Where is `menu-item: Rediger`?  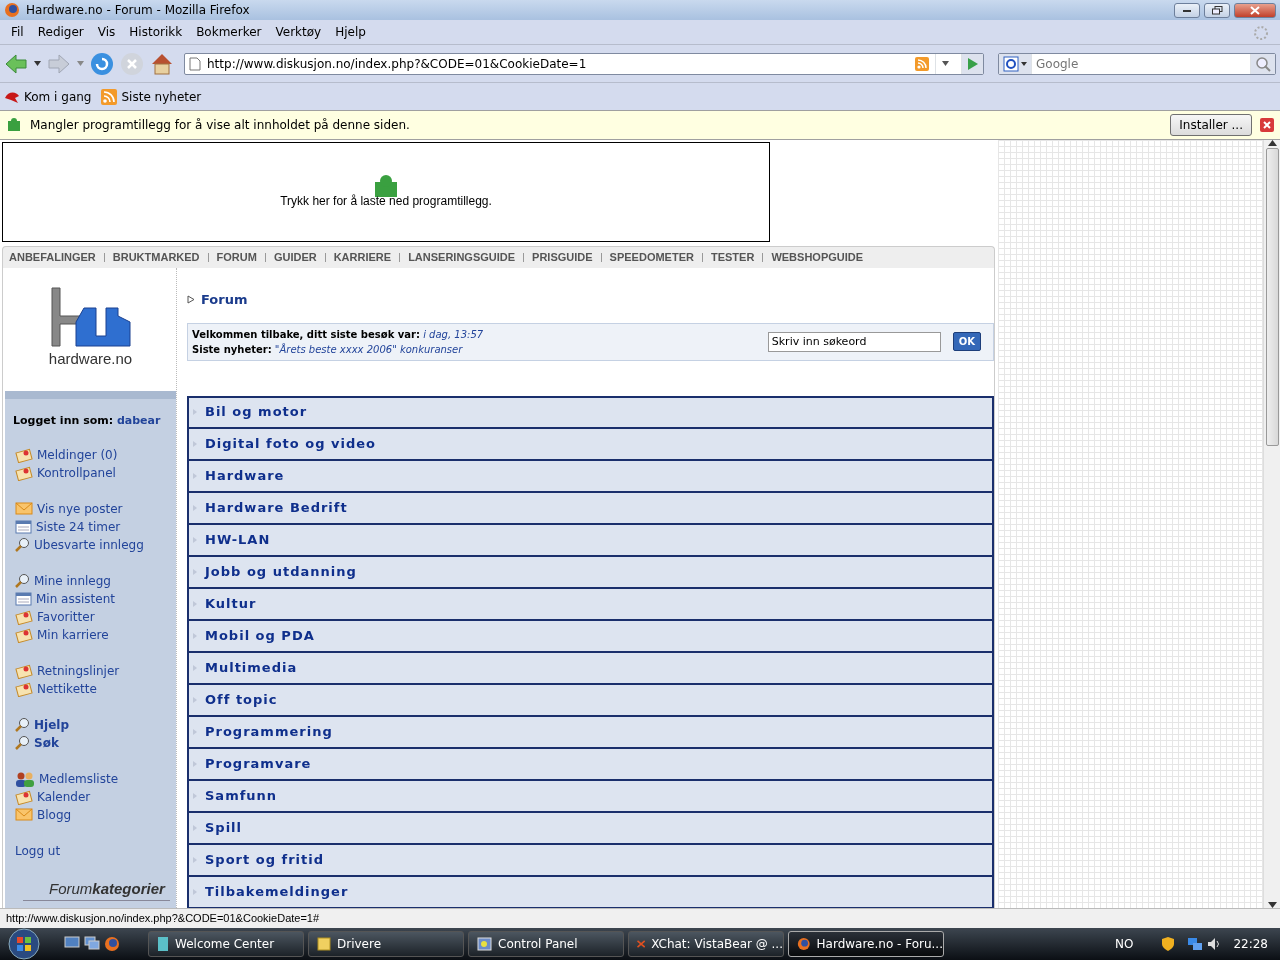
menu-item: Rediger is located at coordinates (60, 32).